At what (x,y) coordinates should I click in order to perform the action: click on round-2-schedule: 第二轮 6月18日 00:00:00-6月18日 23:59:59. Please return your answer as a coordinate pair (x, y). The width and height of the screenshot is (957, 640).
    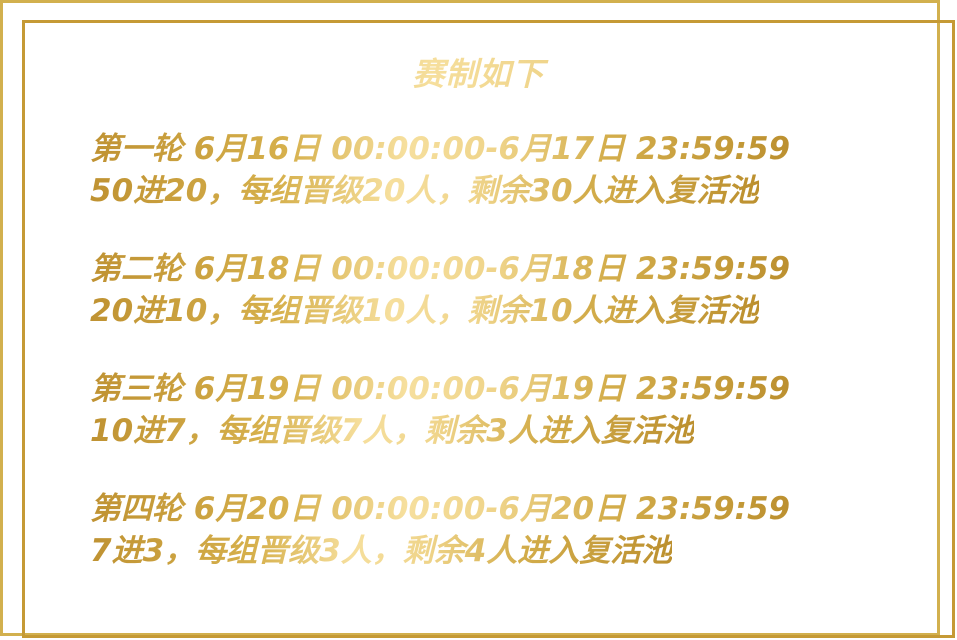
    Looking at the image, I should click on (440, 269).